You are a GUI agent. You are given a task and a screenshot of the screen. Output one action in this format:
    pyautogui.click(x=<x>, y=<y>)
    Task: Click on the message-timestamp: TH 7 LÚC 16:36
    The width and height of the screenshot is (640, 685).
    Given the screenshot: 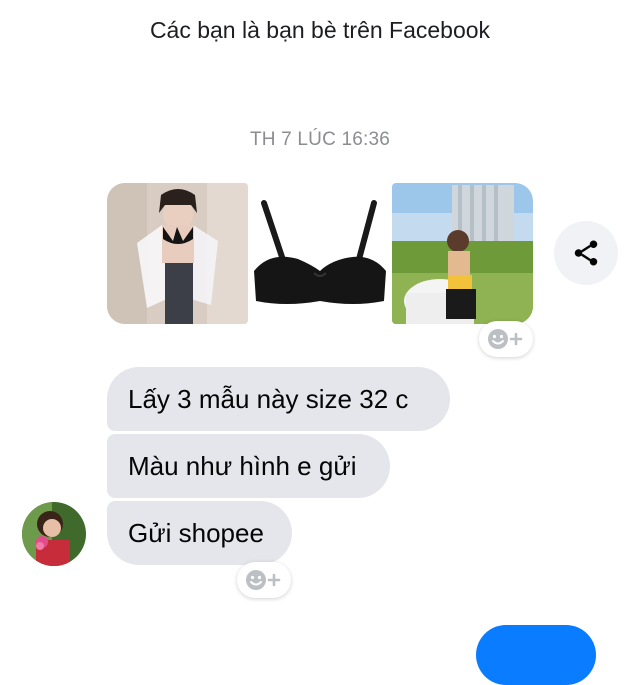 What is the action you would take?
    pyautogui.click(x=320, y=139)
    